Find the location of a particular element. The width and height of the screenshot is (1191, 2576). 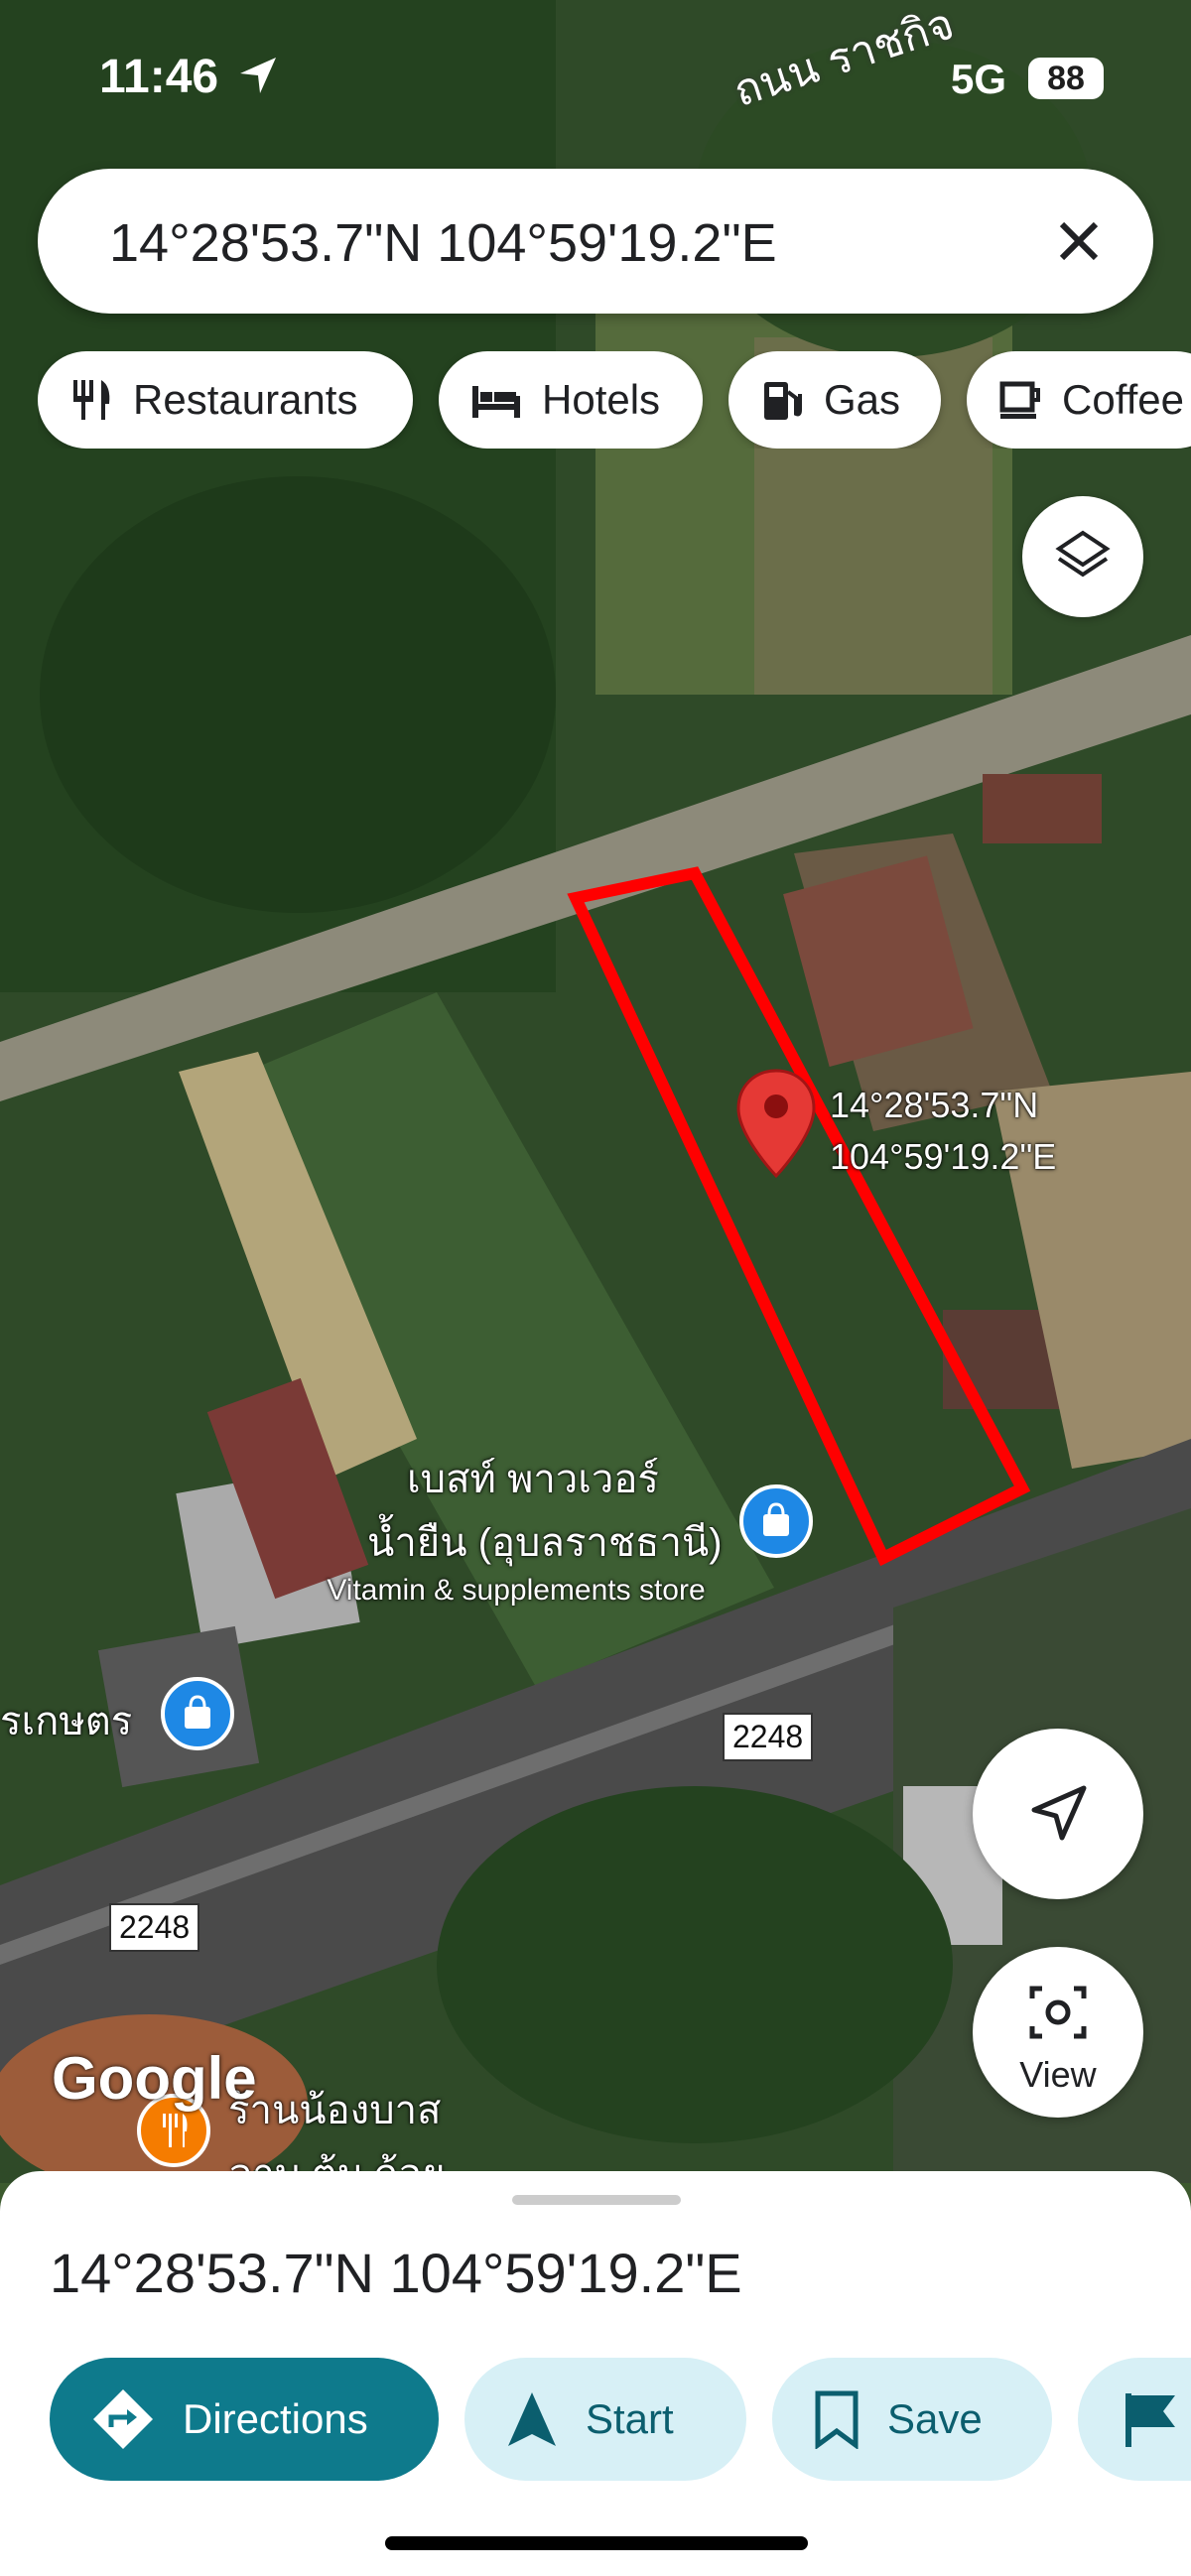

save-label: Save is located at coordinates (935, 2418).